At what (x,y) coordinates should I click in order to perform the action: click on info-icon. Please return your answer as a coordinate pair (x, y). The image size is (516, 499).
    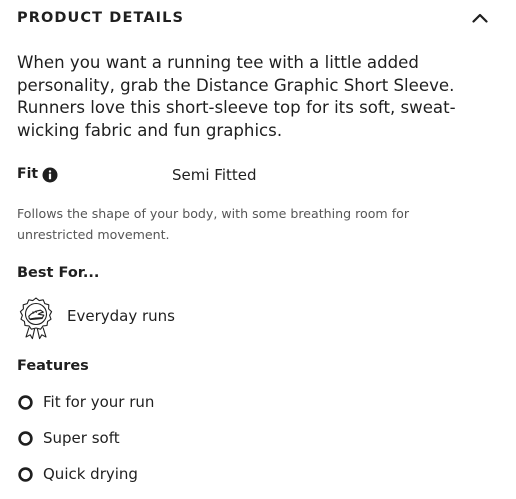
    Looking at the image, I should click on (50, 175).